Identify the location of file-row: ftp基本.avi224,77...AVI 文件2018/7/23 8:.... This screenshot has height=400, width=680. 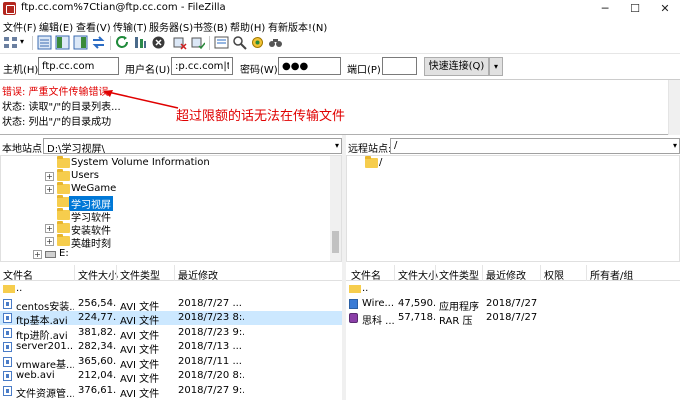
(171, 319).